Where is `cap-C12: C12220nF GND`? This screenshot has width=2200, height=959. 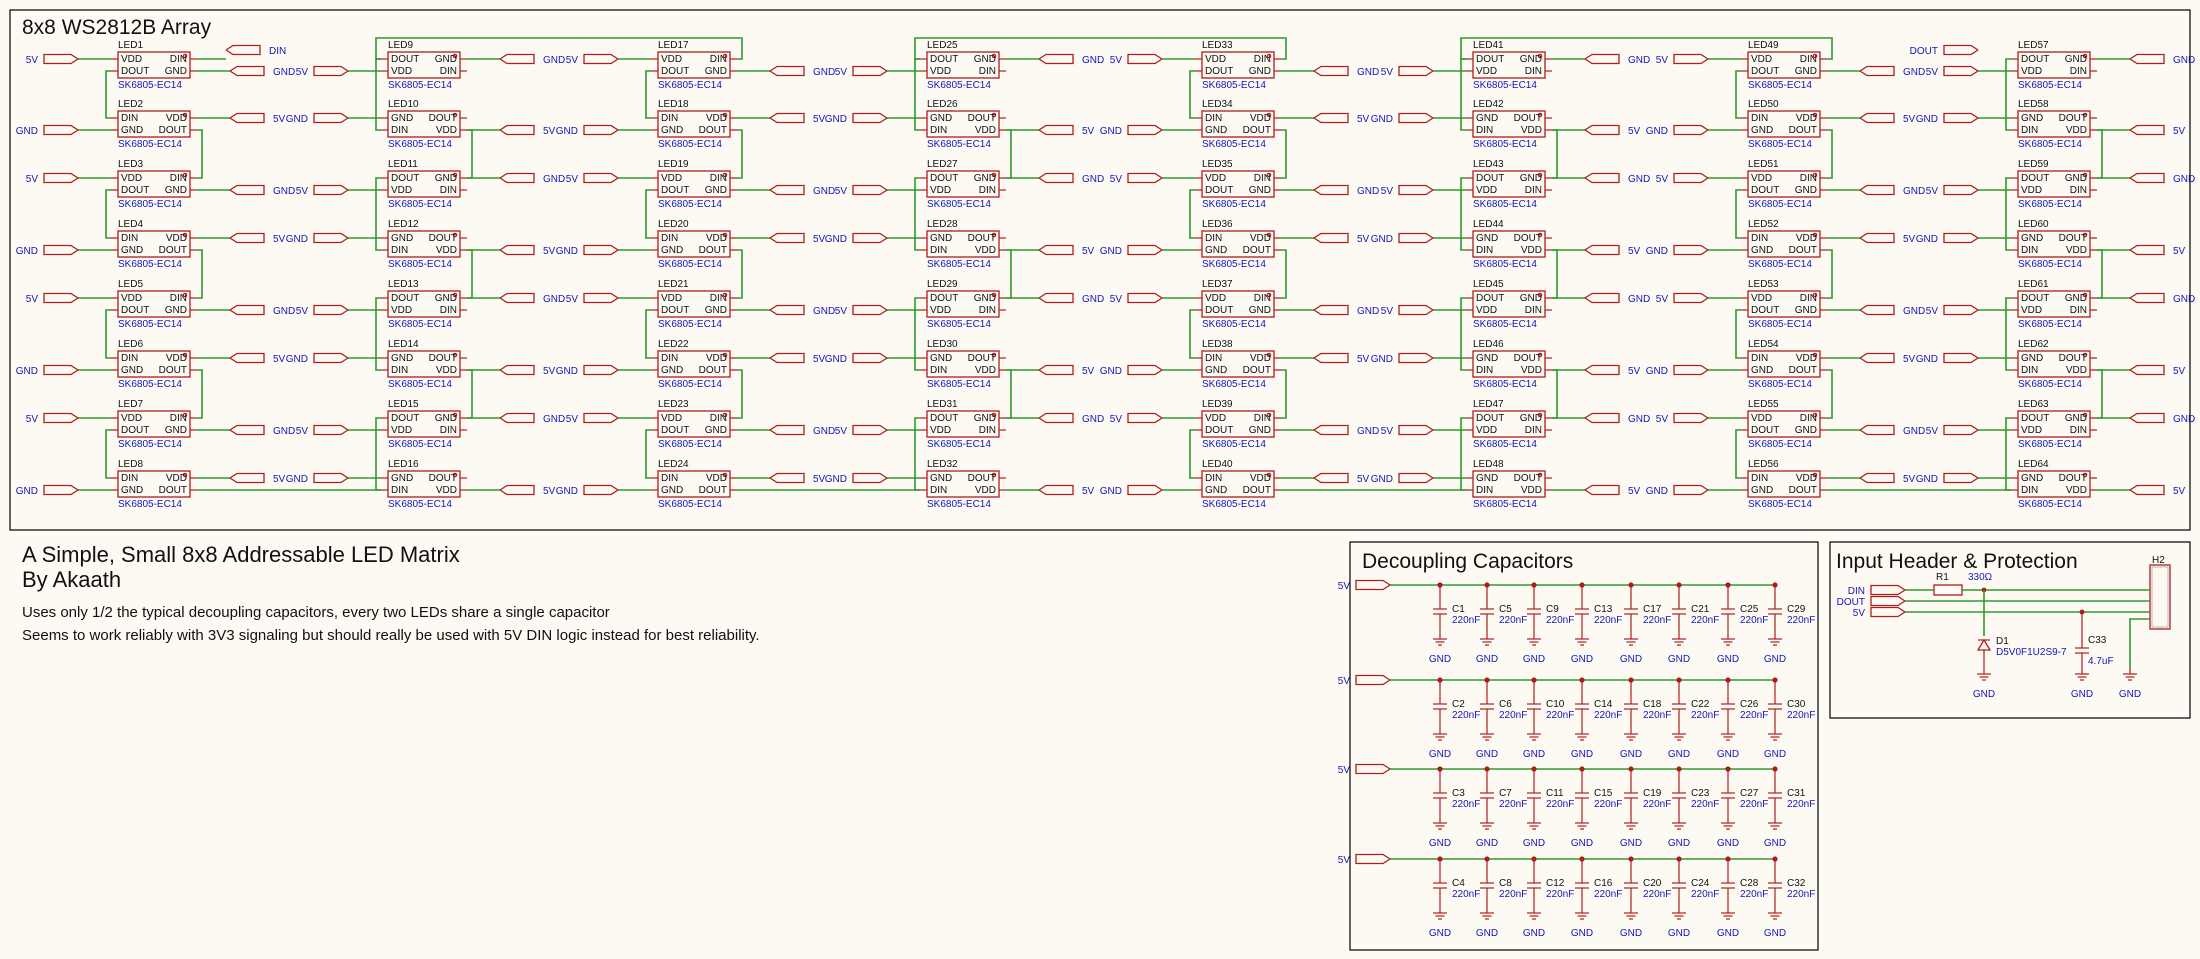
cap-C12: C12220nF GND is located at coordinates (1548, 897).